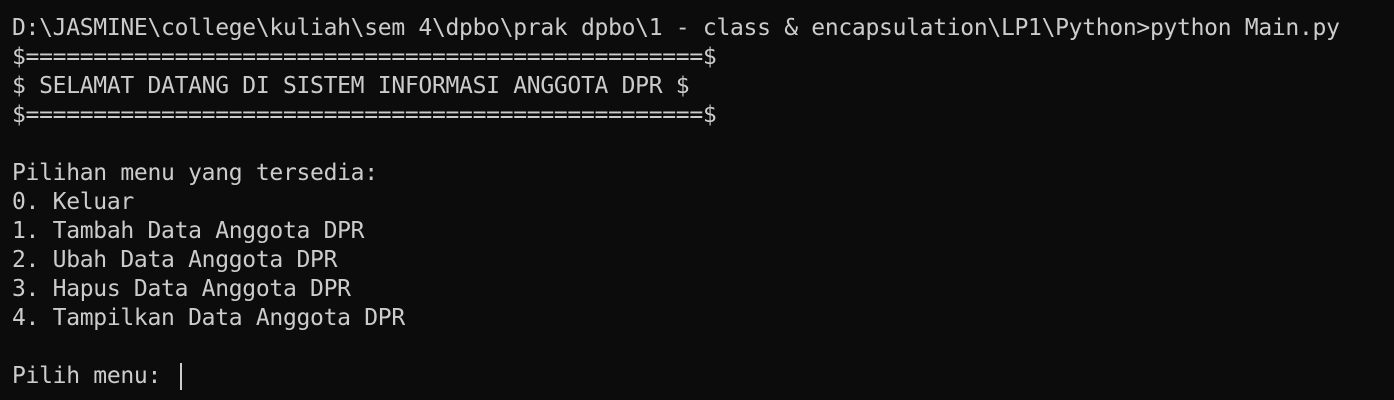 This screenshot has width=1394, height=400. What do you see at coordinates (703, 376) in the screenshot?
I see `input-prompt-line: Pilih menu:` at bounding box center [703, 376].